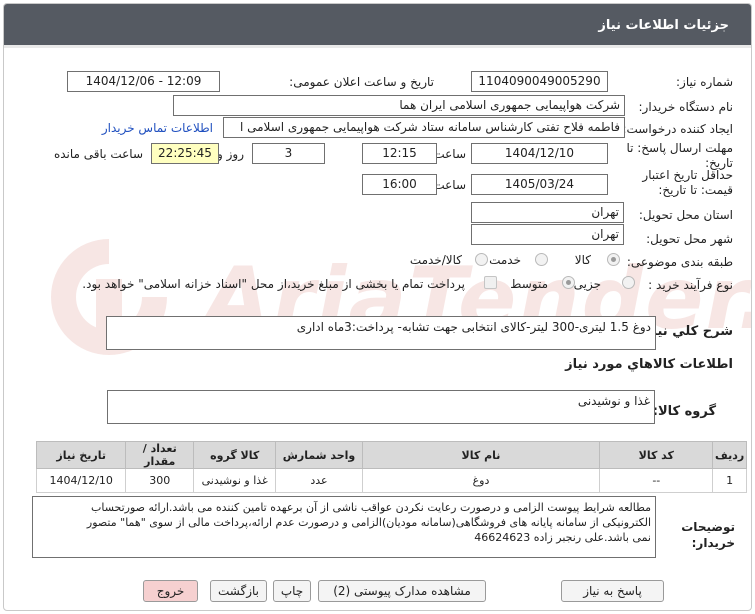  What do you see at coordinates (612, 591) in the screenshot?
I see `reply-button: پاسخ به نیاز` at bounding box center [612, 591].